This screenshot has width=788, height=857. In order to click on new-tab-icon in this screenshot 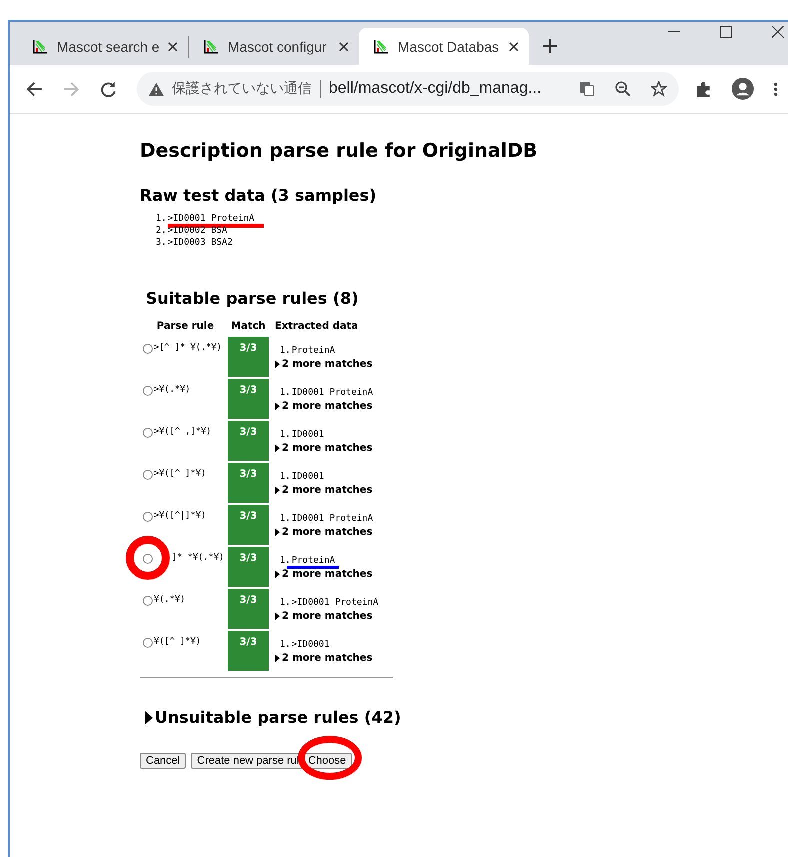, I will do `click(550, 46)`.